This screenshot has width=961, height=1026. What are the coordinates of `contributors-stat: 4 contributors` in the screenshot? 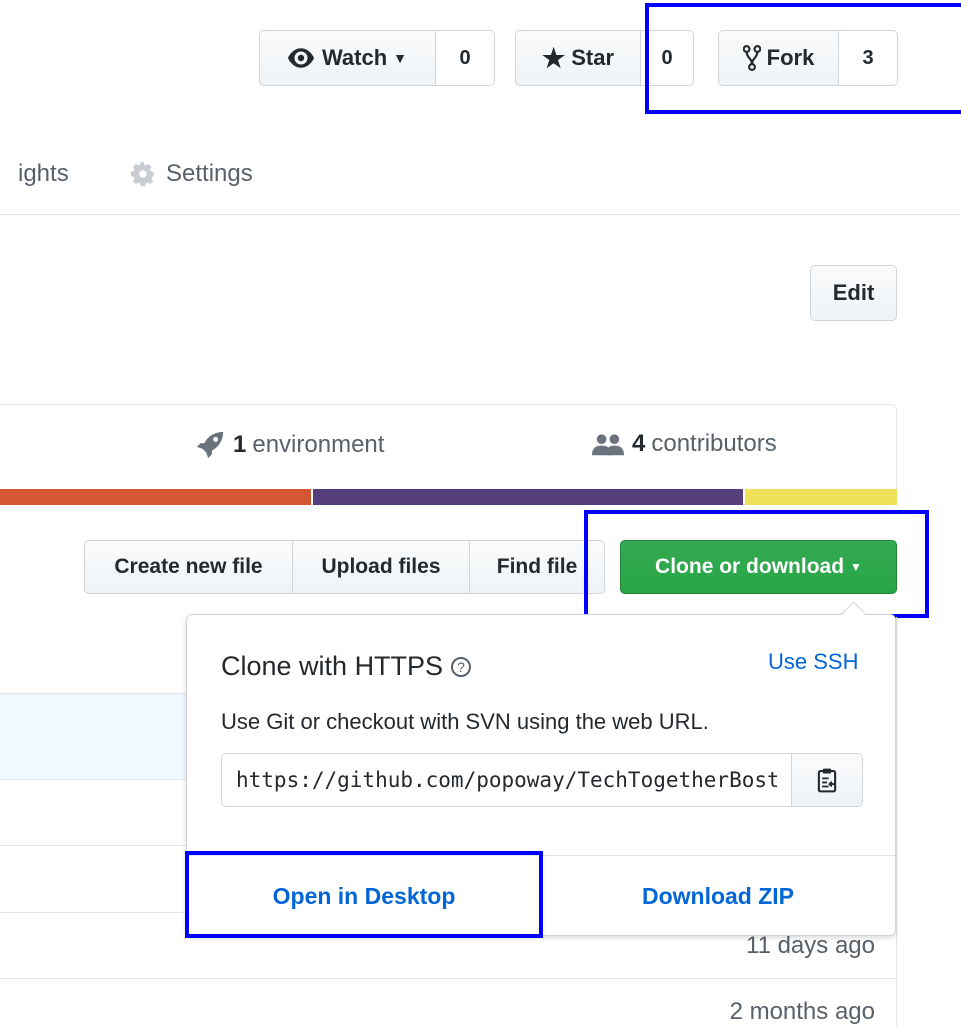 It's located at (684, 444).